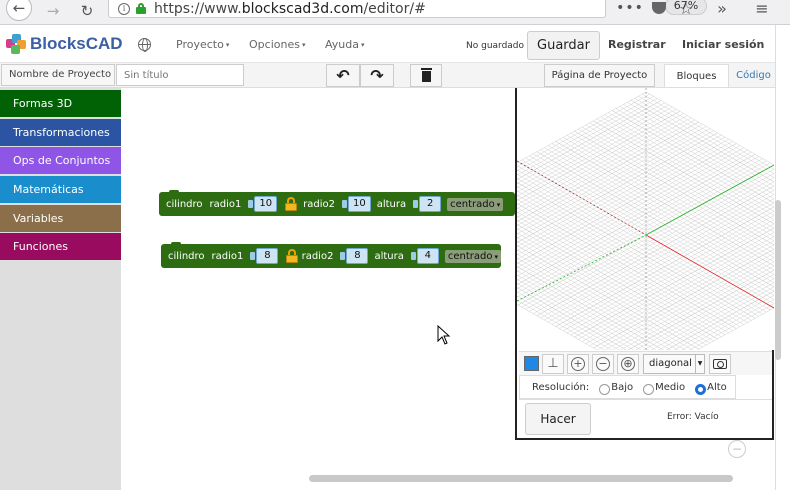  What do you see at coordinates (696, 75) in the screenshot?
I see `tab-blocks: Bloques` at bounding box center [696, 75].